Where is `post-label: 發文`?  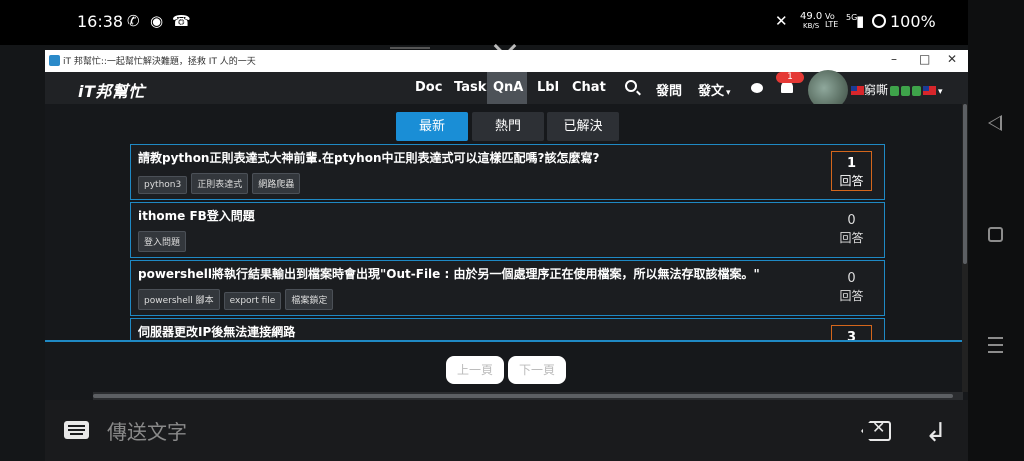
post-label: 發文 is located at coordinates (711, 91).